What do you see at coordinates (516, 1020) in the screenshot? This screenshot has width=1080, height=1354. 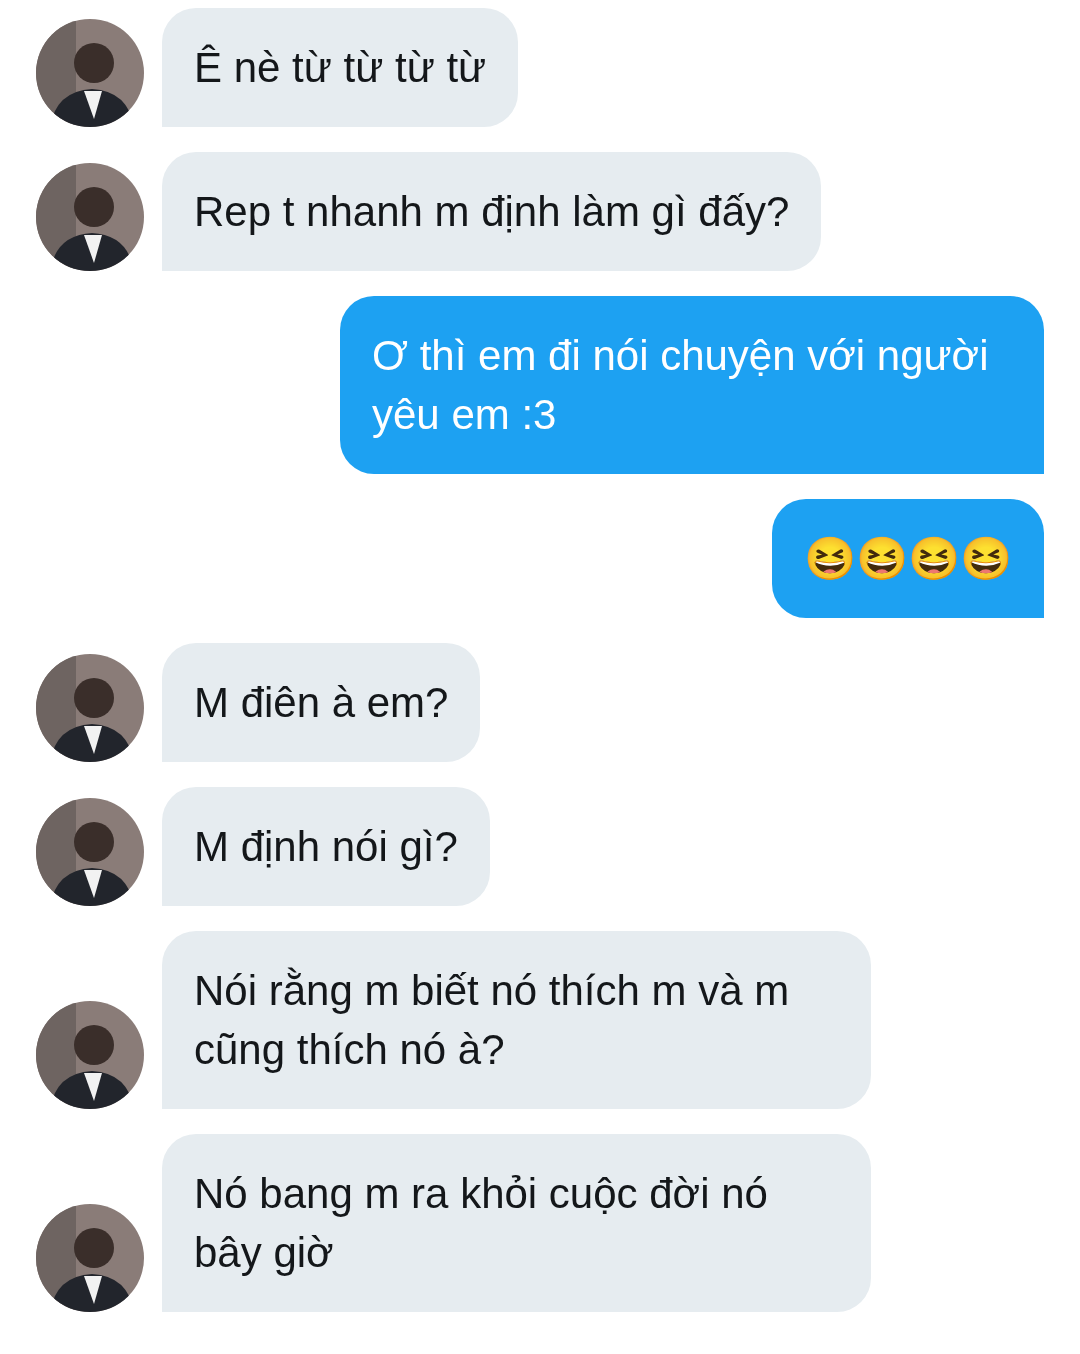 I see `message-bubble: Nói rằng m biết nó thích m và m cũng thích nó à?` at bounding box center [516, 1020].